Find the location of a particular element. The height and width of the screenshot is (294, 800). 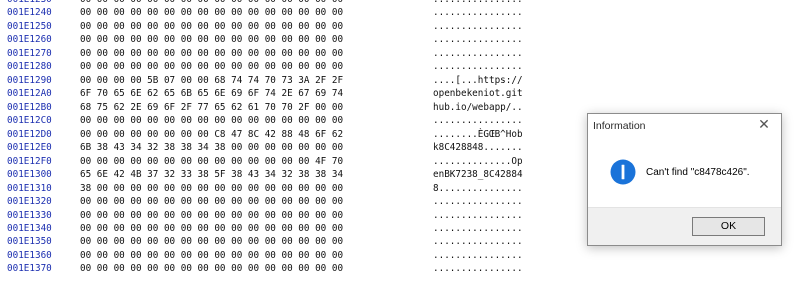

close-icon: ✕ is located at coordinates (764, 124).